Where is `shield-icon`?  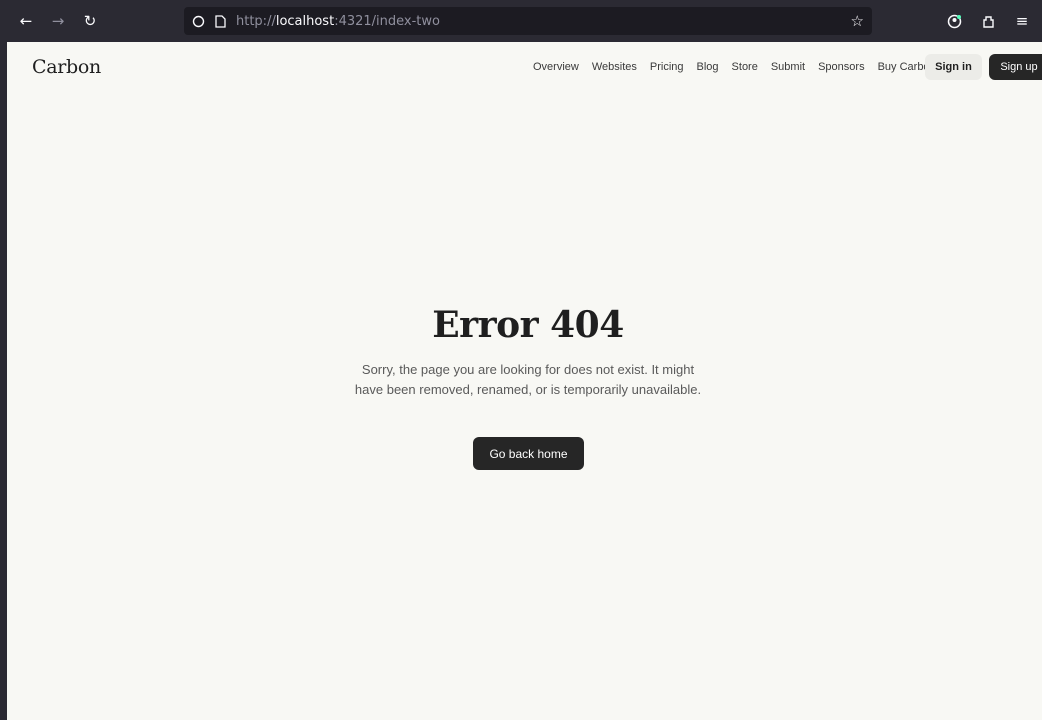 shield-icon is located at coordinates (198, 21).